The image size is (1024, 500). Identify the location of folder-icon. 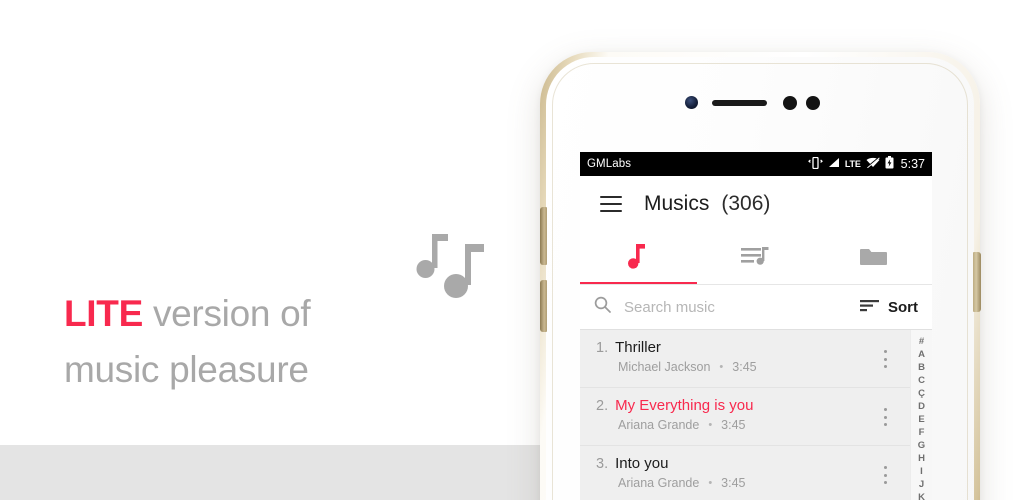
(873, 258).